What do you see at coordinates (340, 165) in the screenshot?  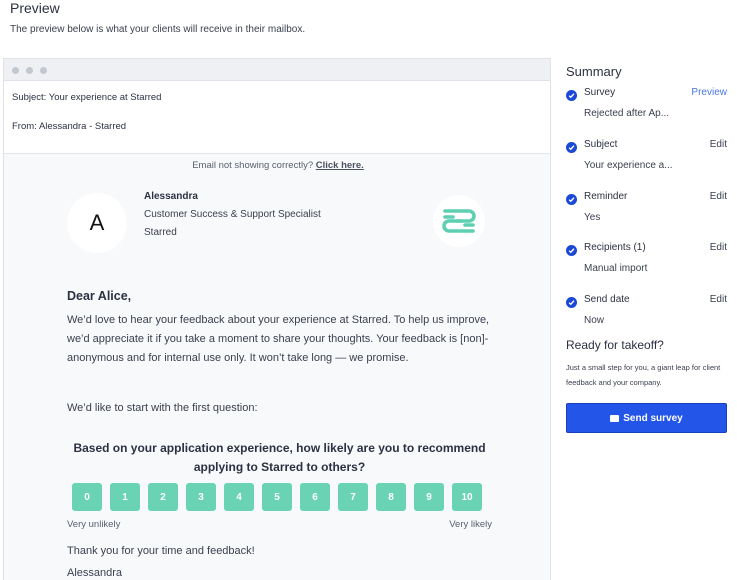 I see `click-here-link: Click here.` at bounding box center [340, 165].